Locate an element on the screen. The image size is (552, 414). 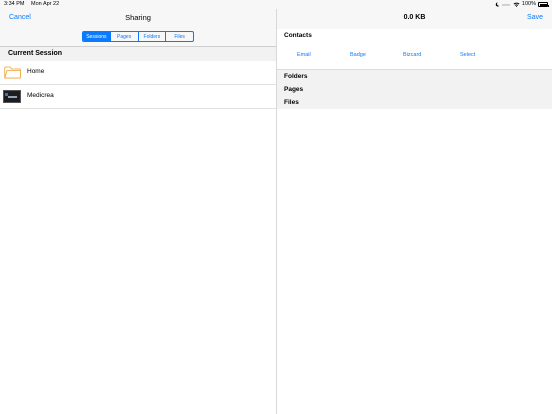
section-header-pages: Pages is located at coordinates (414, 89).